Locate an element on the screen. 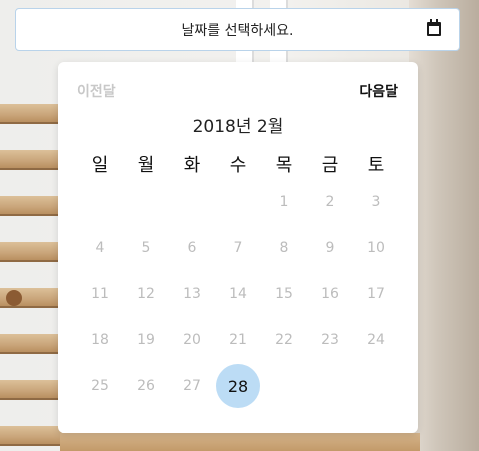 The height and width of the screenshot is (451, 479). weekday-label: 금 is located at coordinates (330, 165).